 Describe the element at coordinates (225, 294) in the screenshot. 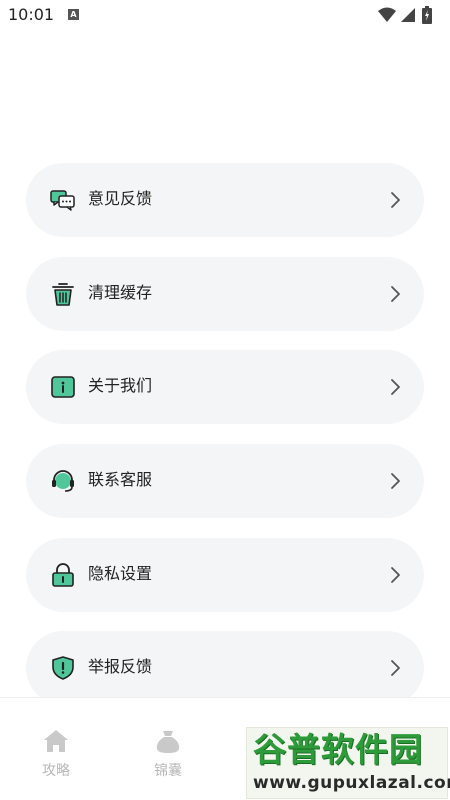

I see `menu-item-clear-cache: 清理缓存` at that location.